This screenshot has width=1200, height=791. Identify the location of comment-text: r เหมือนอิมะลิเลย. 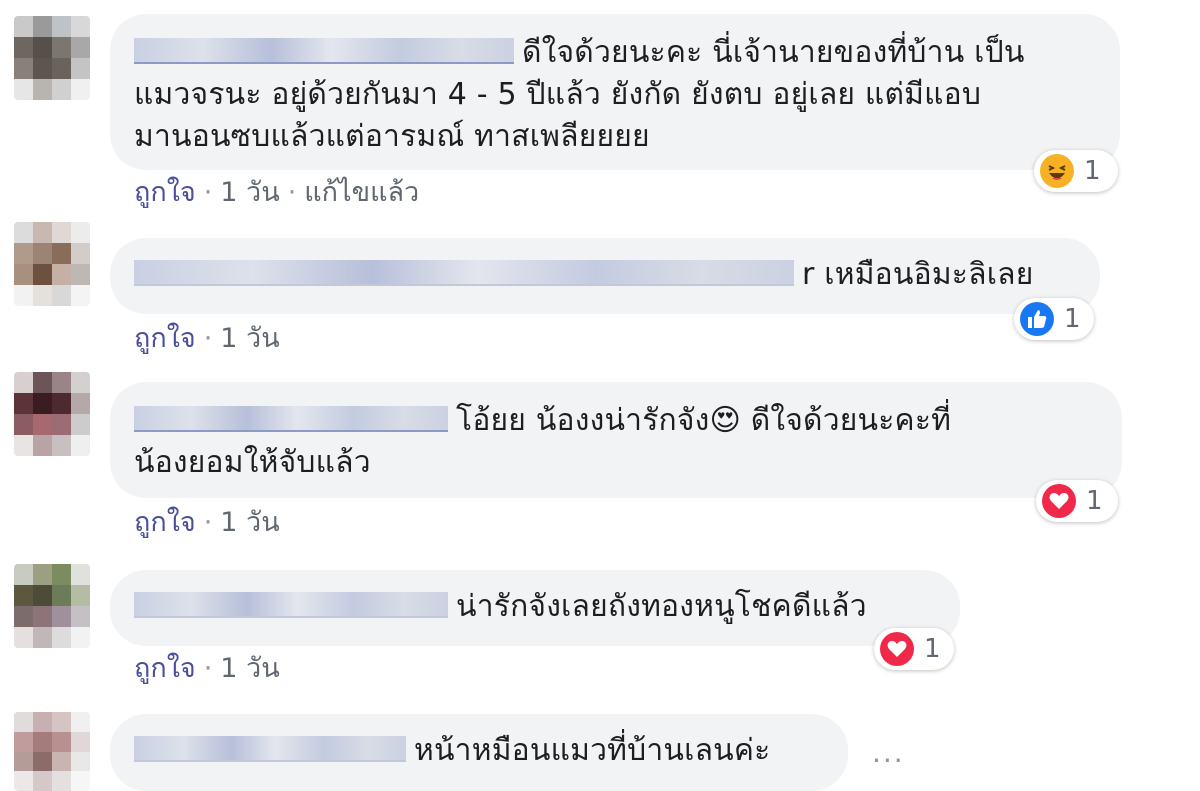
(603, 275).